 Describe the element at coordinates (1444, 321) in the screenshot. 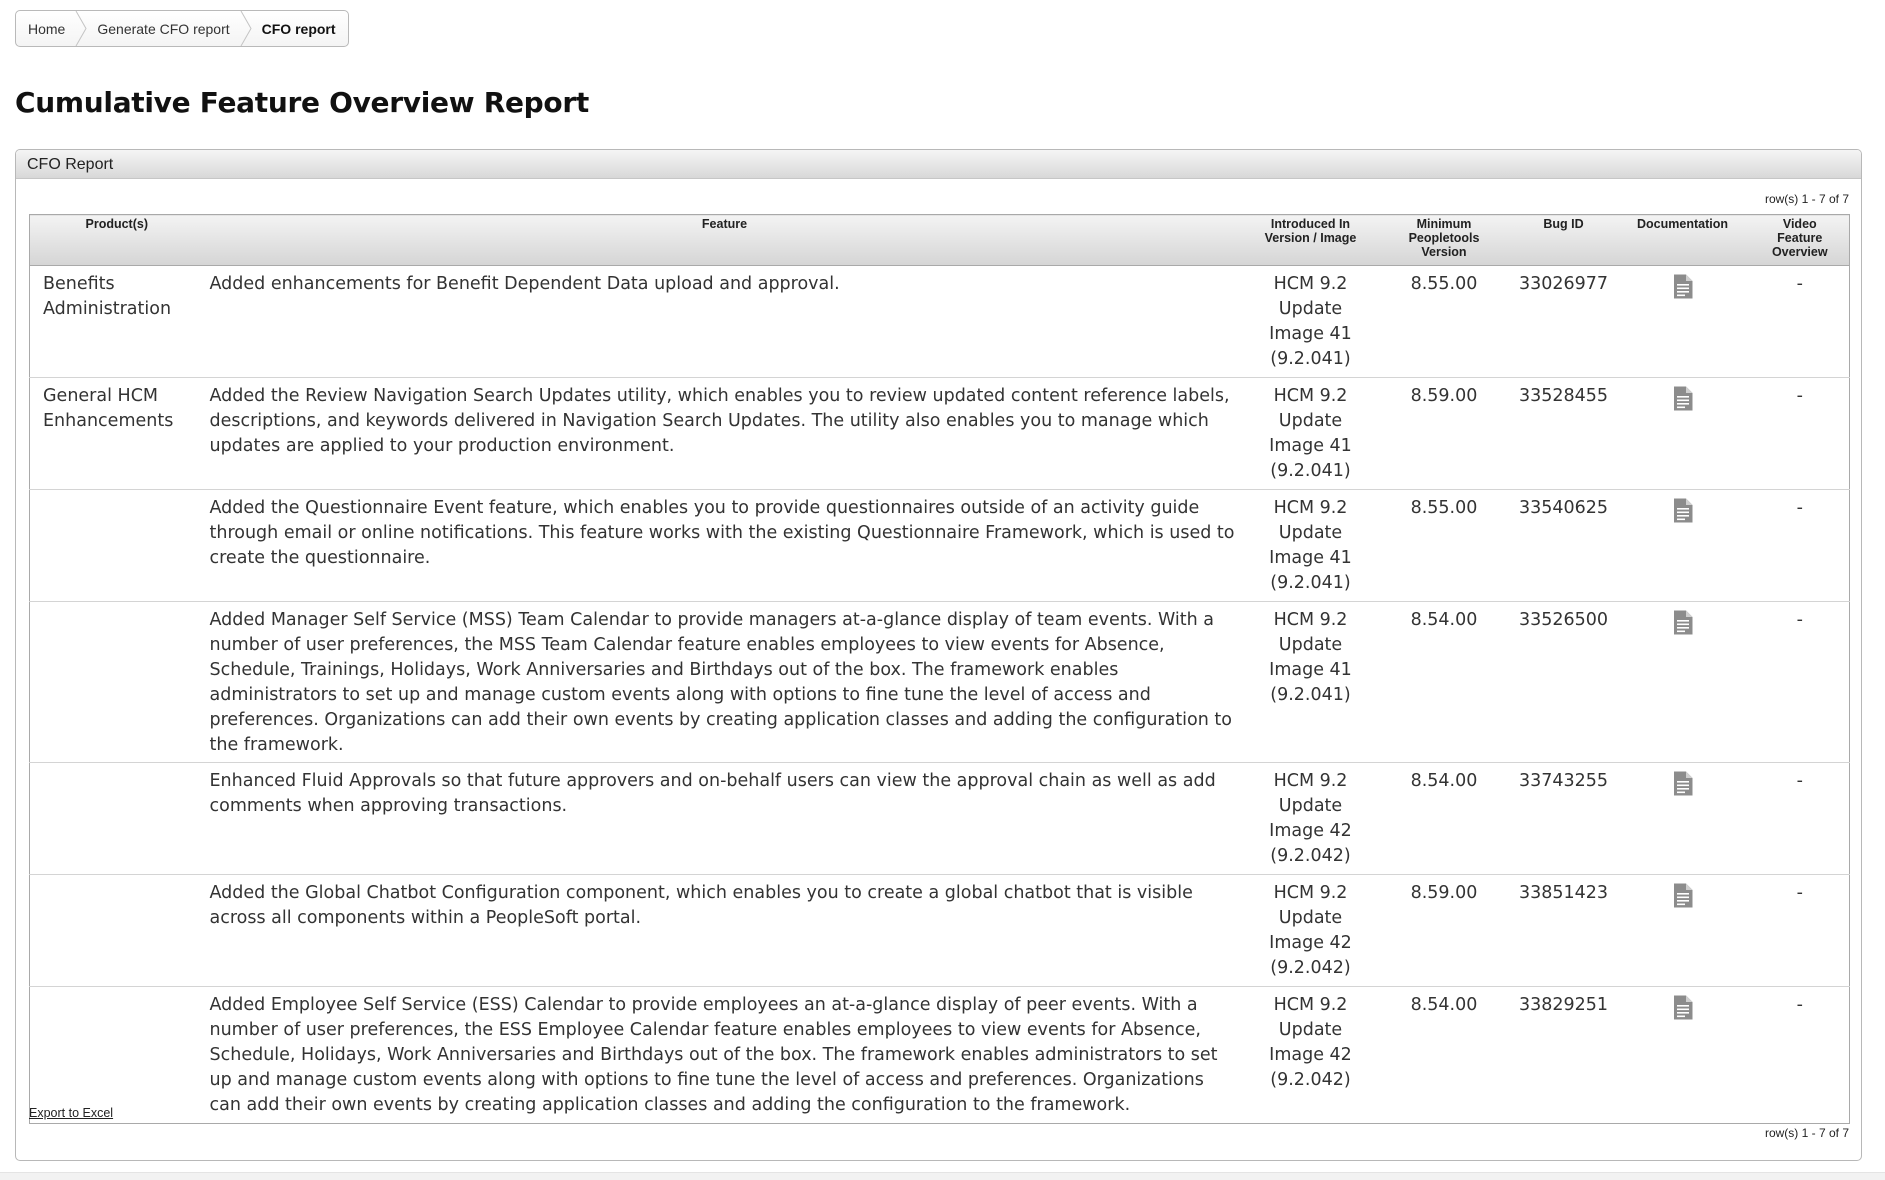

I see `cell-min-peopletools: 8.55.00` at that location.